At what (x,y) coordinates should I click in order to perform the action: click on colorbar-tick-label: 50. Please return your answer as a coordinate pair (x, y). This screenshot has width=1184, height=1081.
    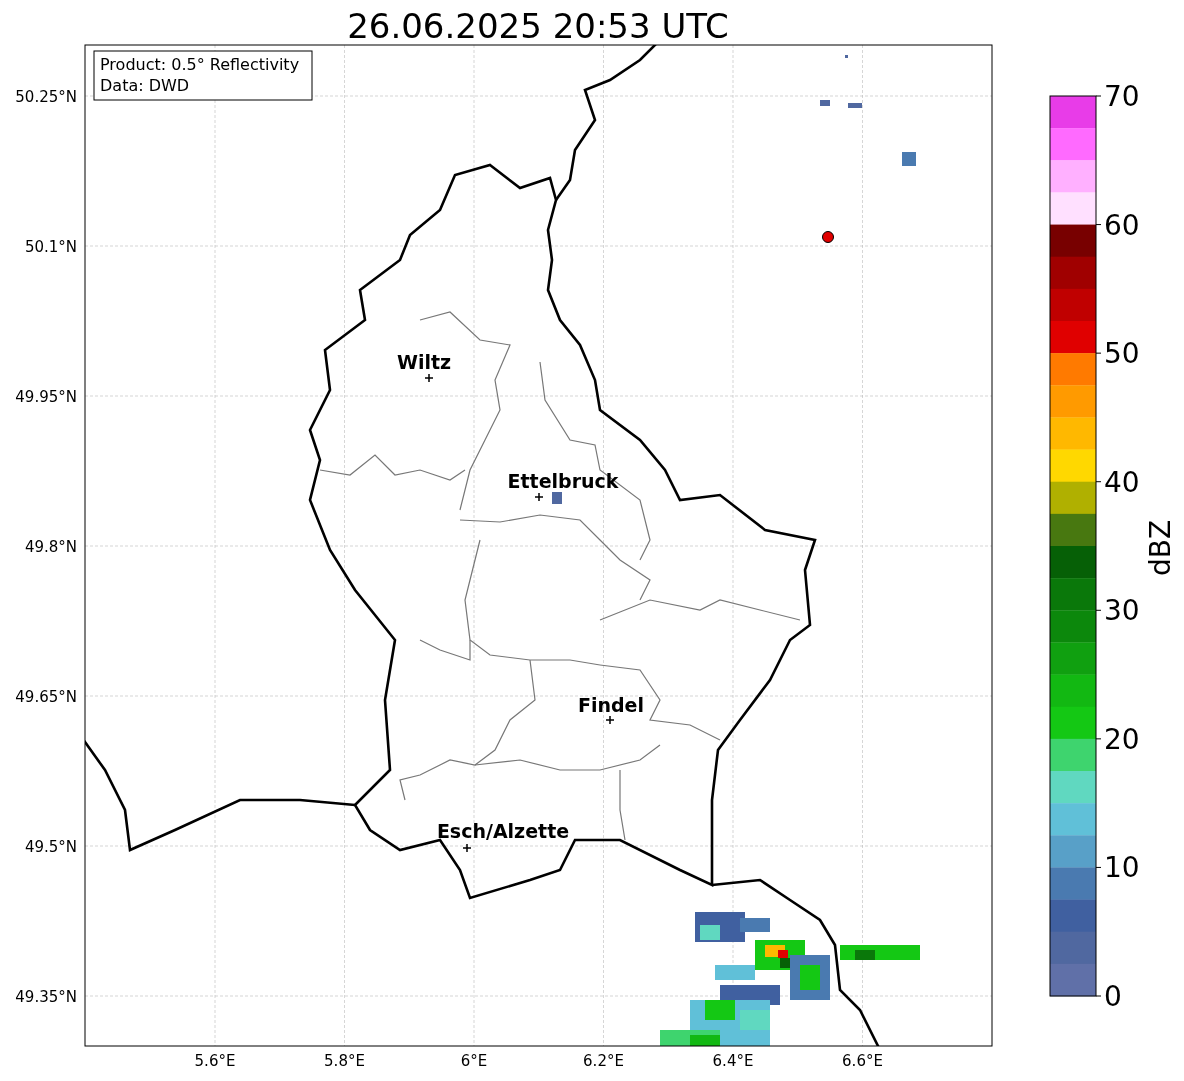
    Looking at the image, I should click on (1122, 354).